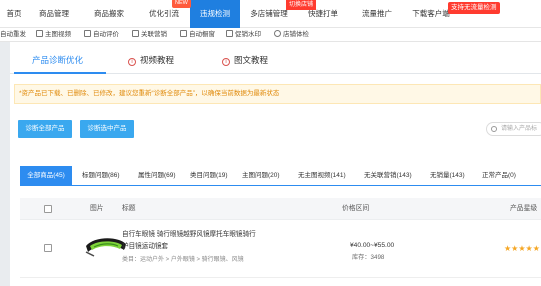 The width and height of the screenshot is (541, 286). What do you see at coordinates (135, 33) in the screenshot?
I see `link-icon` at bounding box center [135, 33].